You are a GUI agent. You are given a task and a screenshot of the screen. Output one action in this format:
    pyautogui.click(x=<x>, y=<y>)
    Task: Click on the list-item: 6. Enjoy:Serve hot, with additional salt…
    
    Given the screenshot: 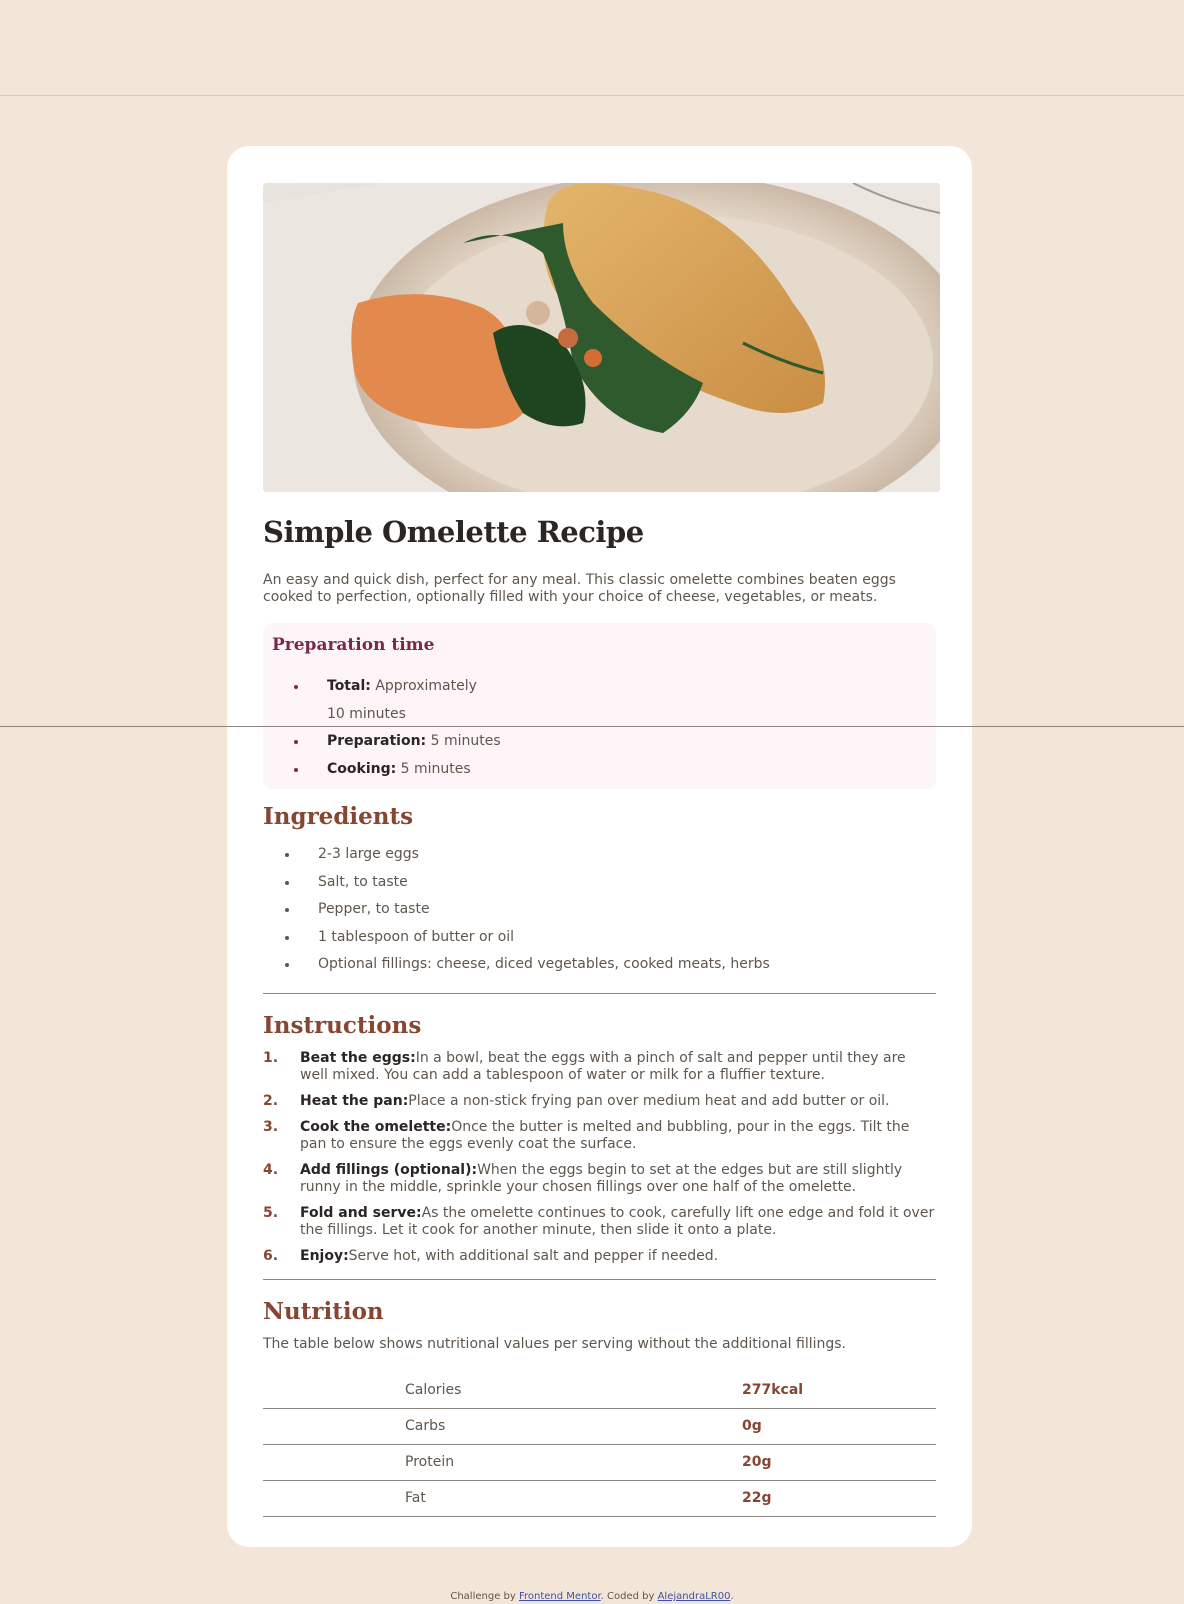 What is the action you would take?
    pyautogui.click(x=599, y=1256)
    